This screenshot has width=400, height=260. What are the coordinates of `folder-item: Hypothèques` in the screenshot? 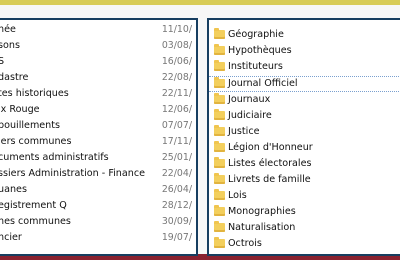 It's located at (304, 51).